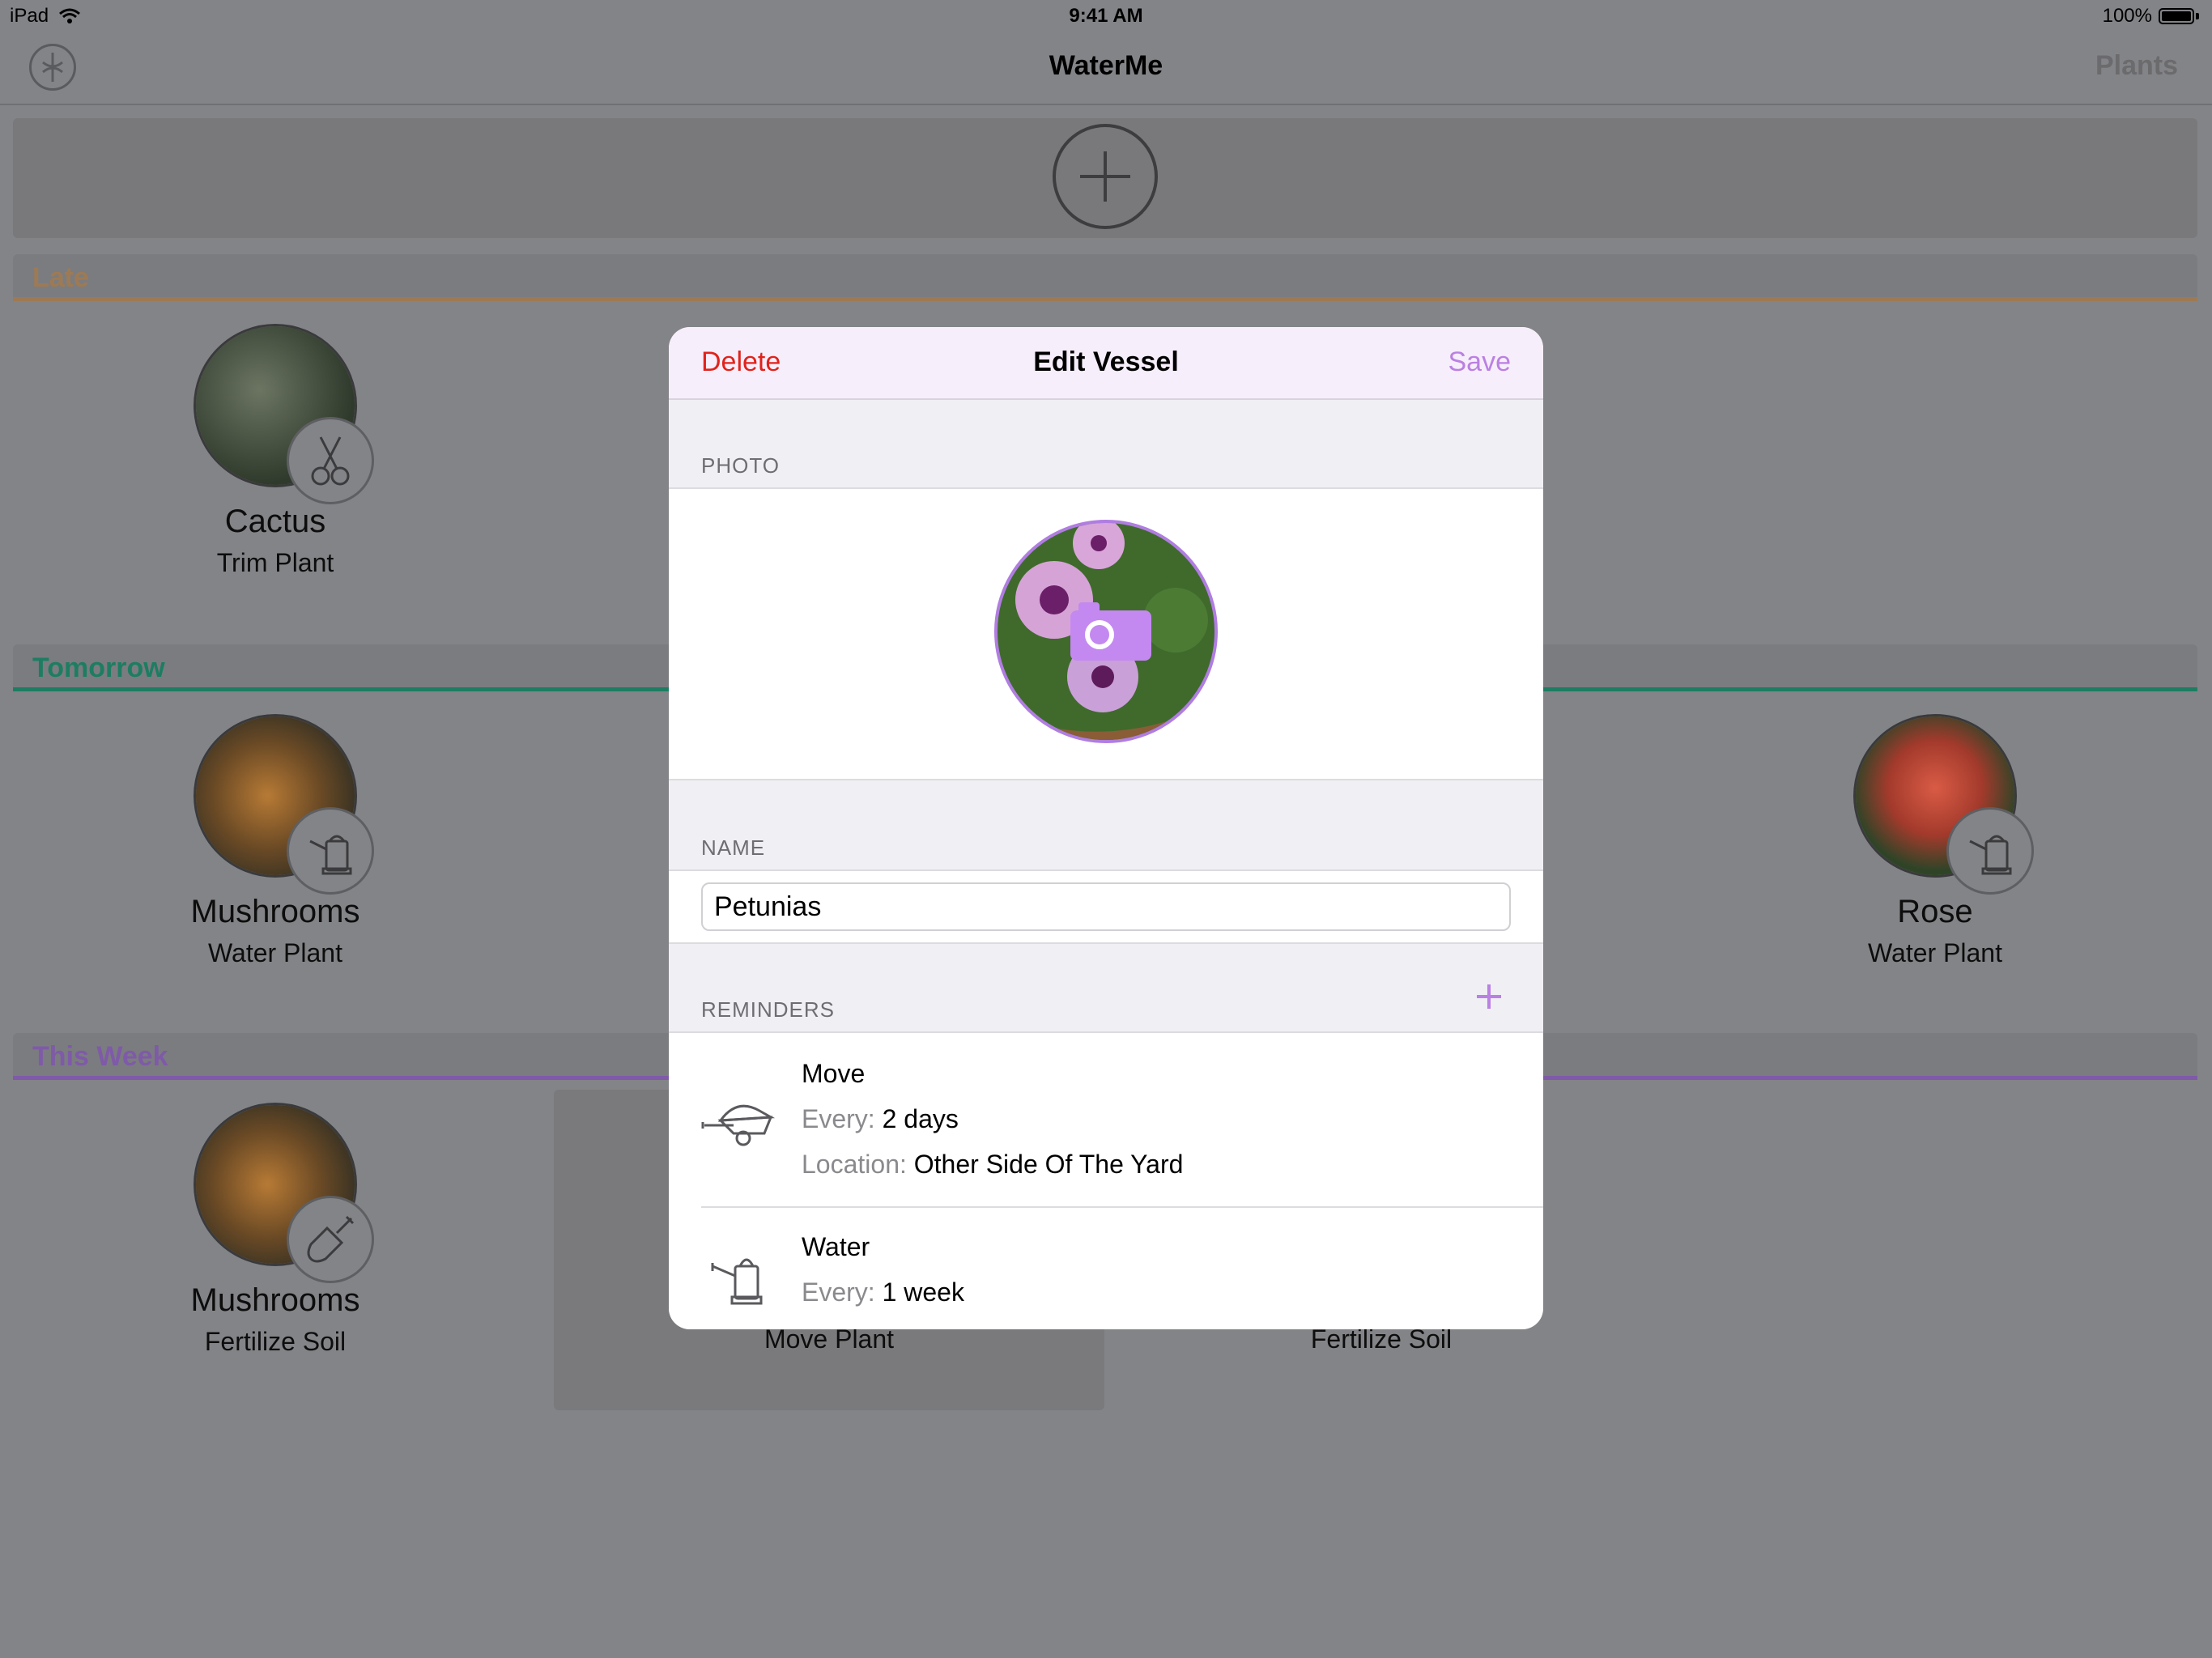 The image size is (2212, 1658). Describe the element at coordinates (275, 562) in the screenshot. I see `plant-task: Trim Plant` at that location.